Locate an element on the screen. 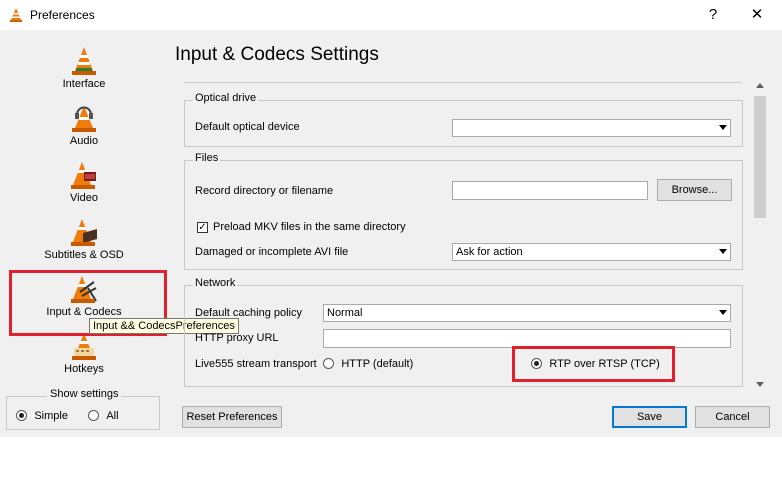  scrollbar-thumb is located at coordinates (760, 157).